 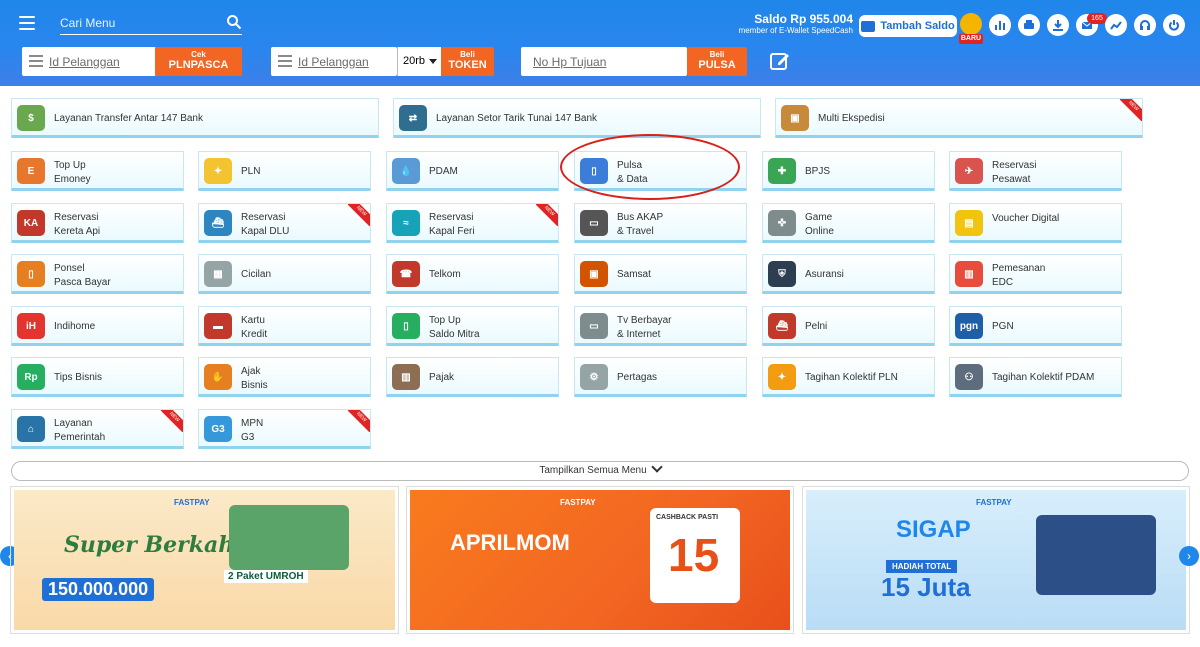 What do you see at coordinates (969, 326) in the screenshot?
I see `pgn-logo-icon: pgn` at bounding box center [969, 326].